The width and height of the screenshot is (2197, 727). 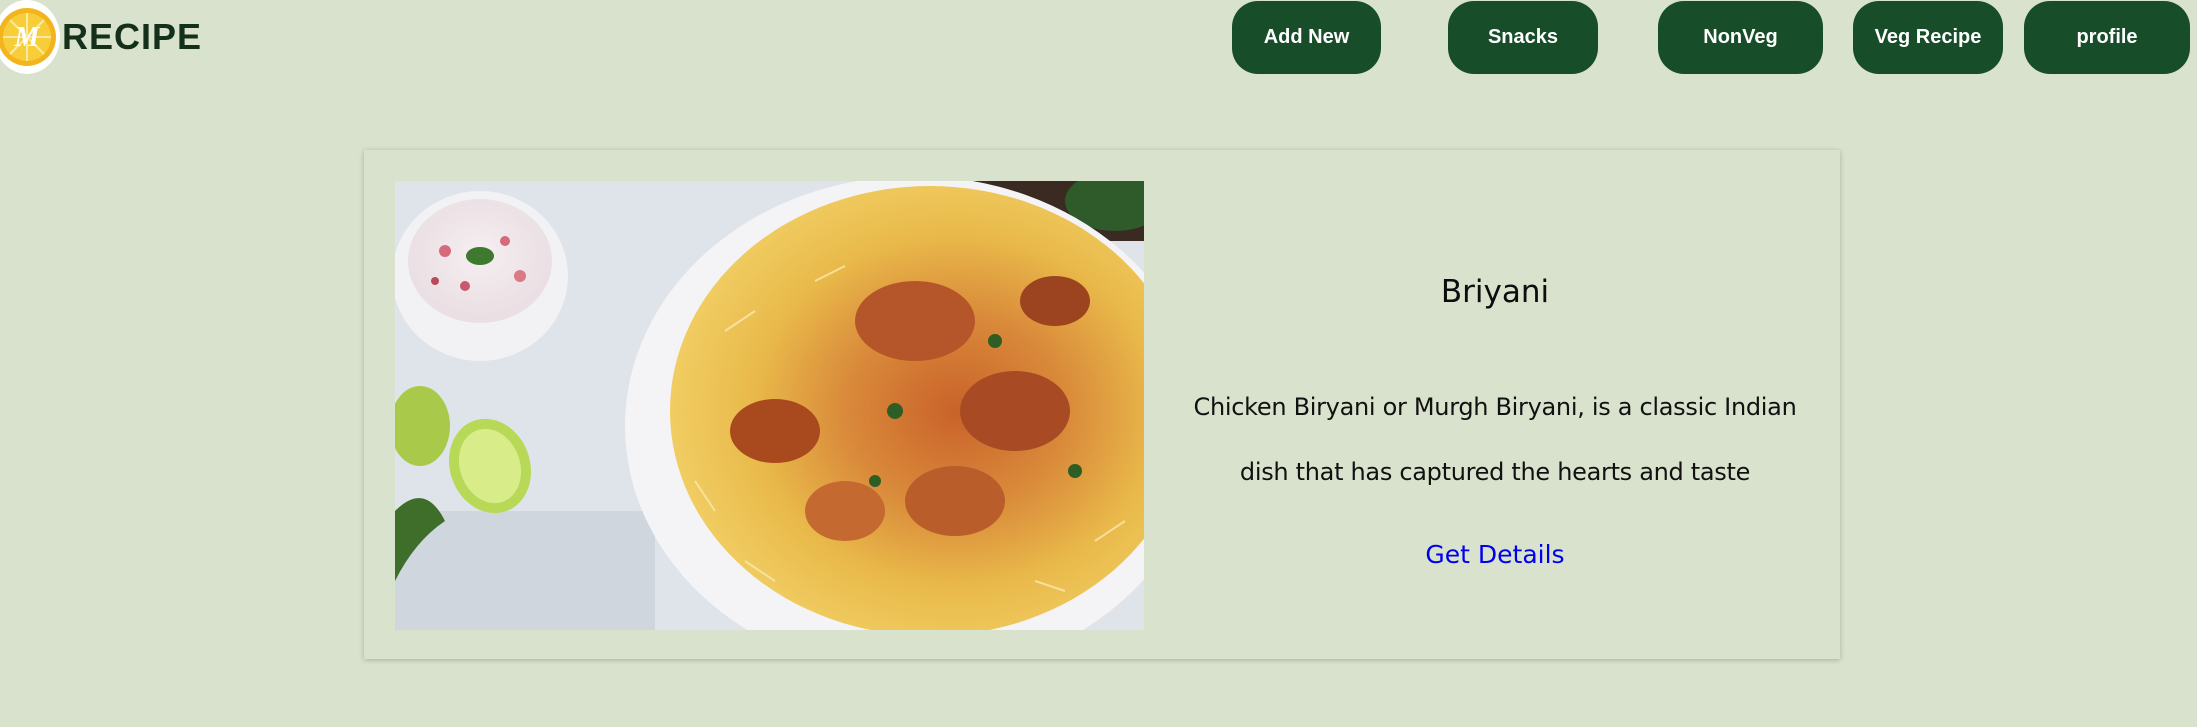 What do you see at coordinates (2107, 37) in the screenshot?
I see `profile-button: profile` at bounding box center [2107, 37].